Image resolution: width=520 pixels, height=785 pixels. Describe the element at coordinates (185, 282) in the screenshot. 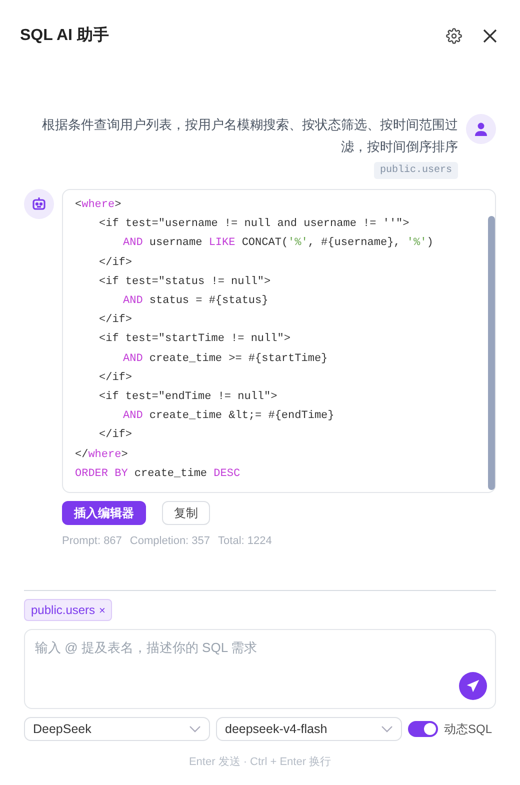

I see `code-line: <if test="status != null">` at that location.